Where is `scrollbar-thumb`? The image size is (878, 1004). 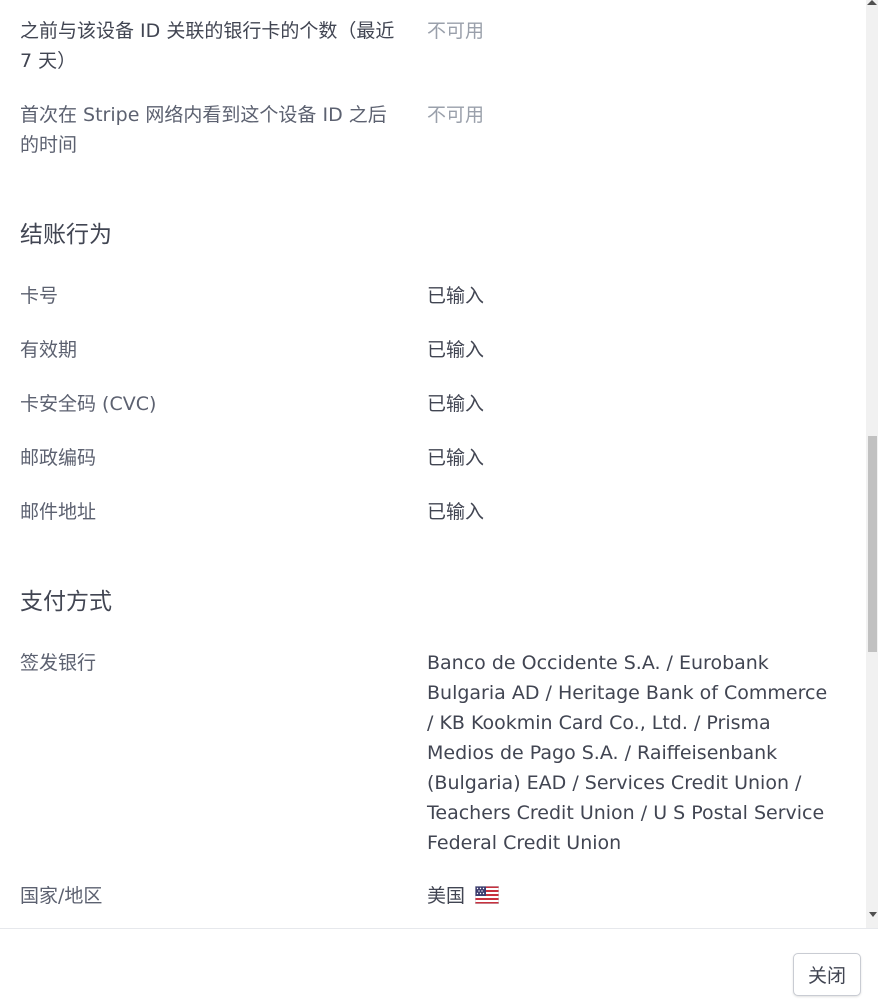
scrollbar-thumb is located at coordinates (872, 544).